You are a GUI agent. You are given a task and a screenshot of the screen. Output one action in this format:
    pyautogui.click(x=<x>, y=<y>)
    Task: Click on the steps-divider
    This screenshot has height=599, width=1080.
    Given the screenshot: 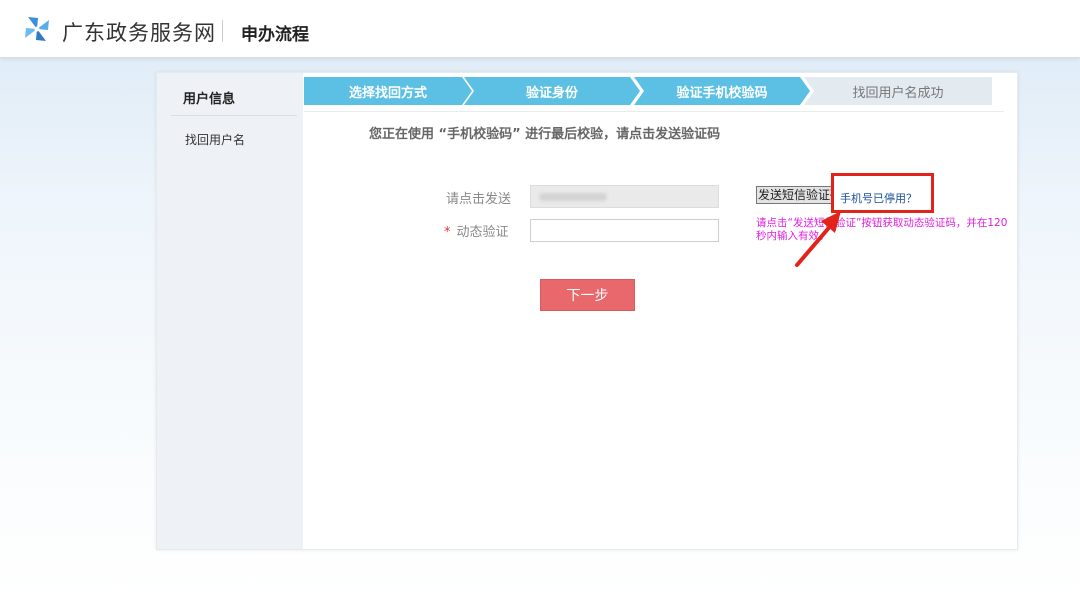 What is the action you would take?
    pyautogui.click(x=654, y=111)
    